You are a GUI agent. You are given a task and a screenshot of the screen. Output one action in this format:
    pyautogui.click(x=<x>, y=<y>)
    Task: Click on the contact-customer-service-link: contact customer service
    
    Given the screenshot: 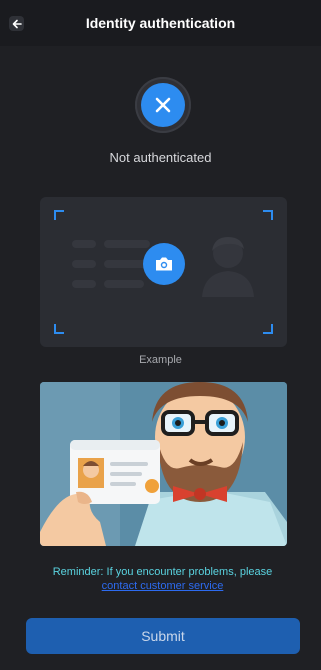 What is the action you would take?
    pyautogui.click(x=163, y=586)
    